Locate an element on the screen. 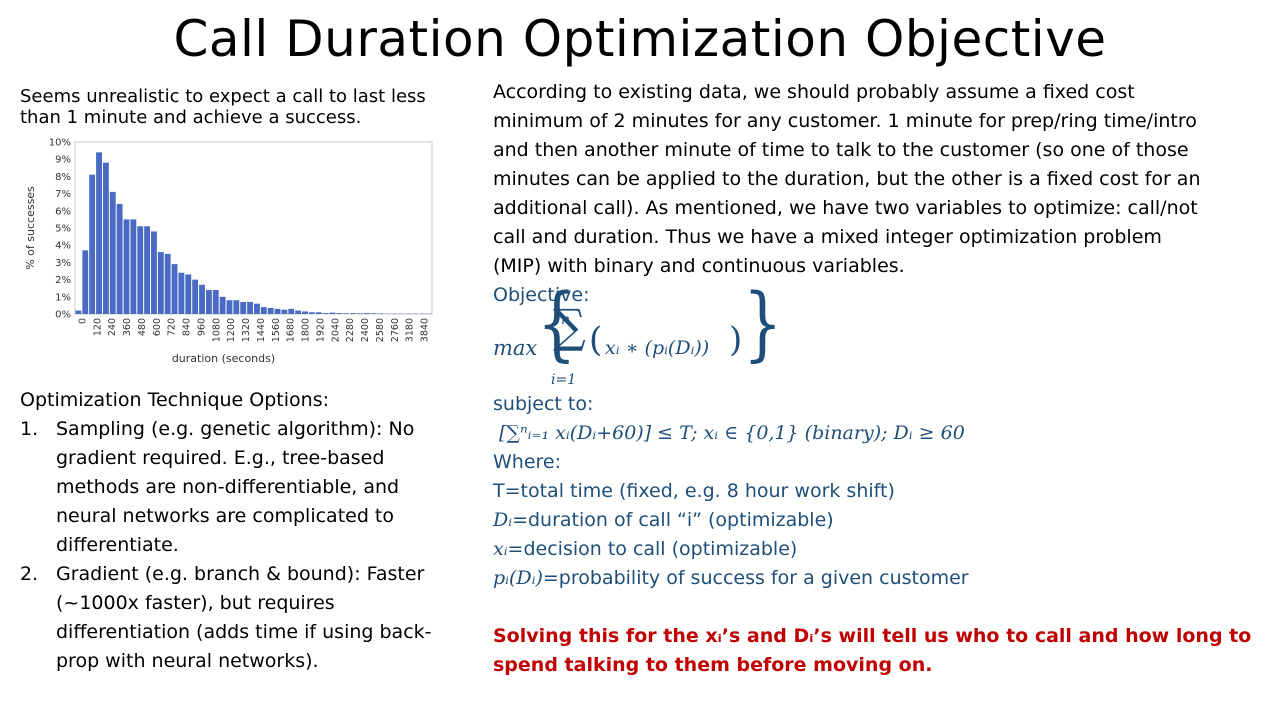  technique-number: 2. is located at coordinates (29, 574).